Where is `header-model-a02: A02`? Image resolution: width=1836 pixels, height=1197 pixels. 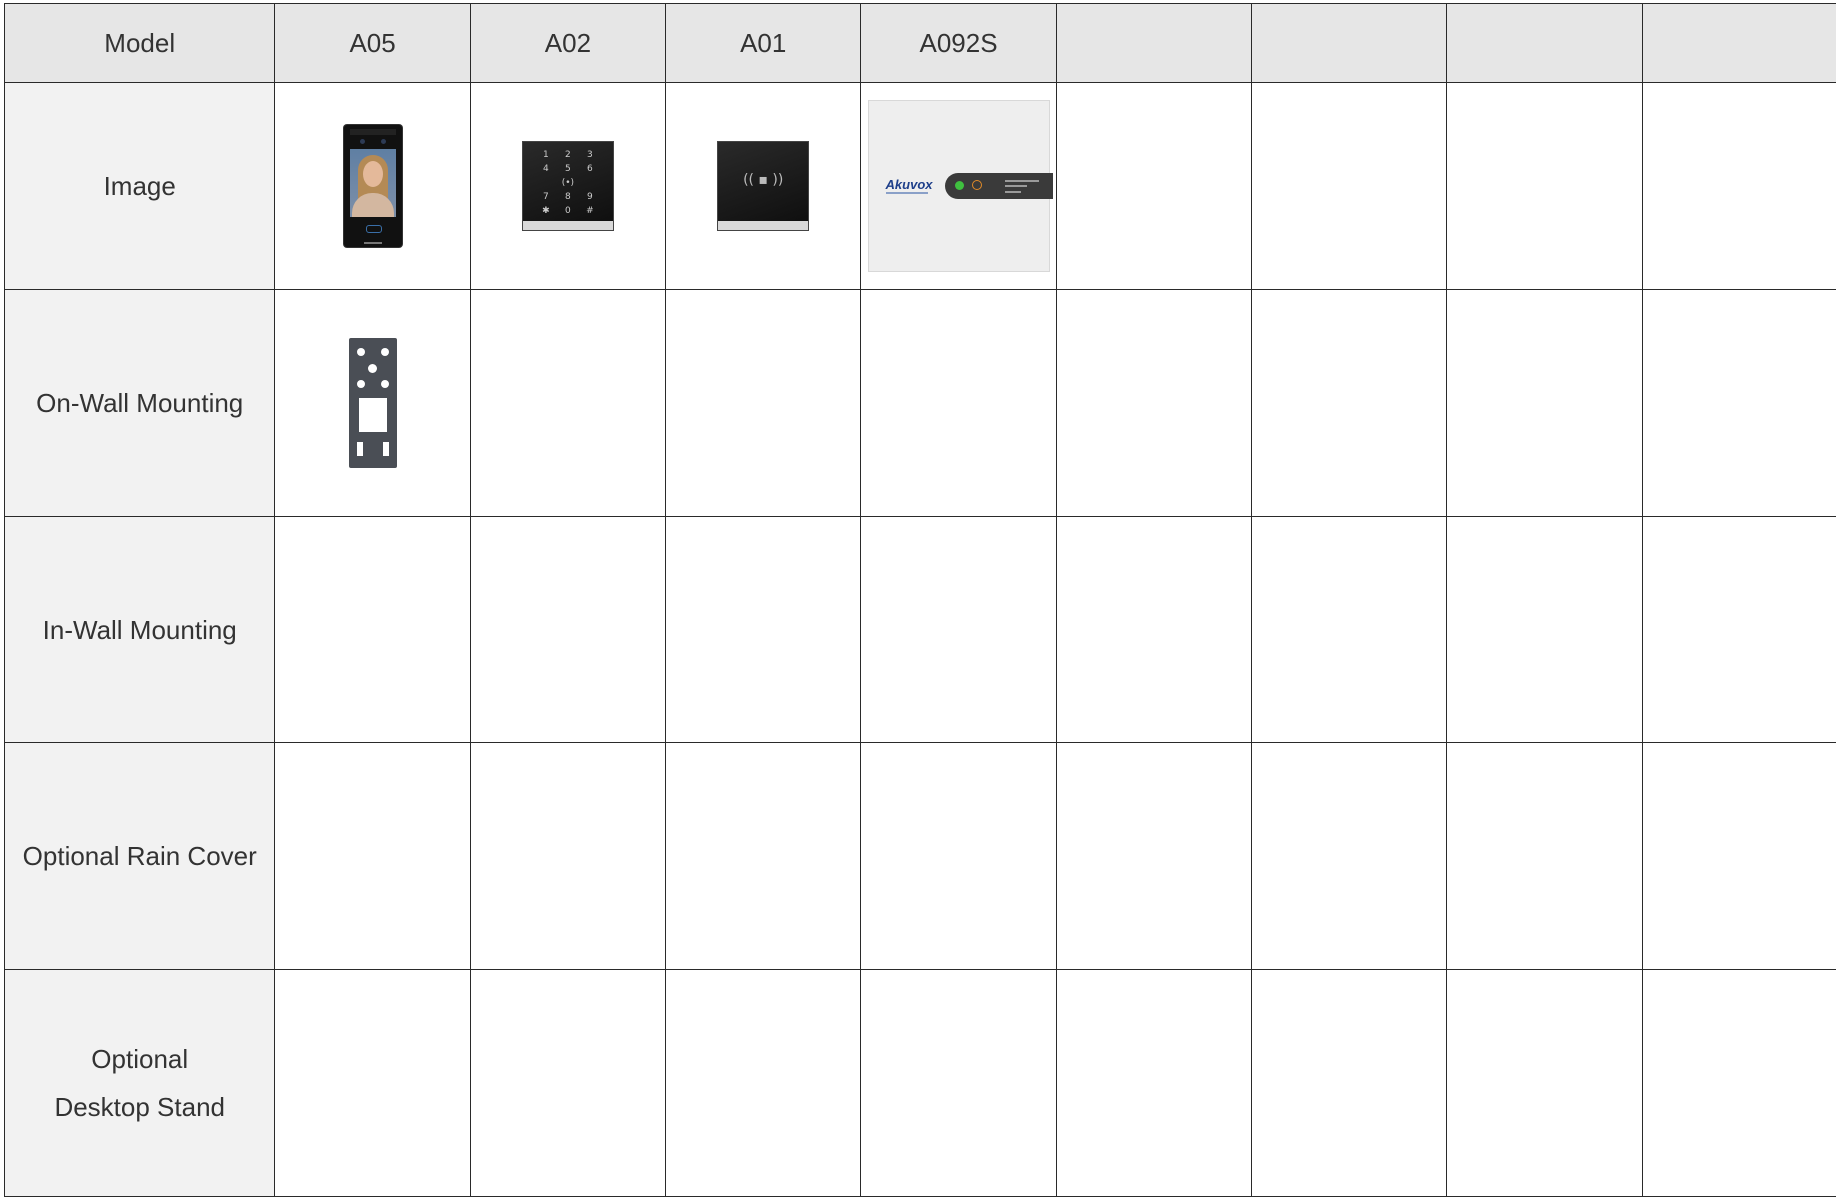 header-model-a02: A02 is located at coordinates (568, 43).